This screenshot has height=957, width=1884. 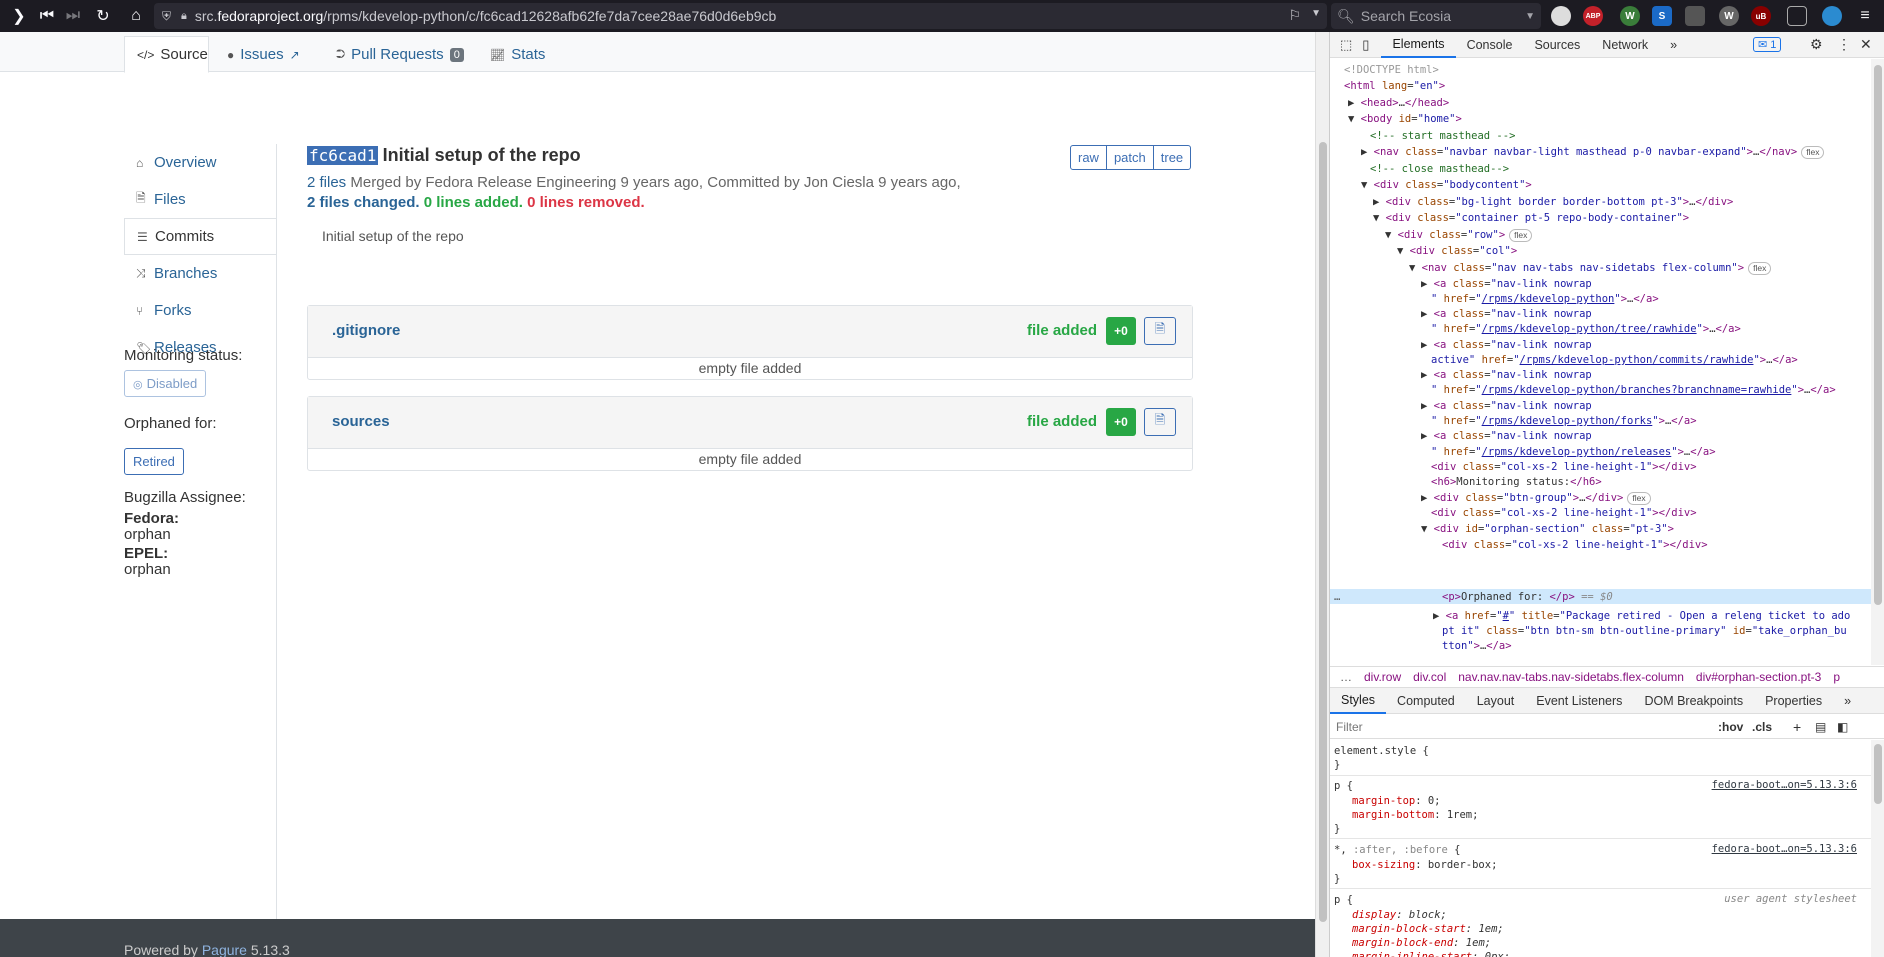 I want to click on tab-sources: Sources, so click(x=1557, y=45).